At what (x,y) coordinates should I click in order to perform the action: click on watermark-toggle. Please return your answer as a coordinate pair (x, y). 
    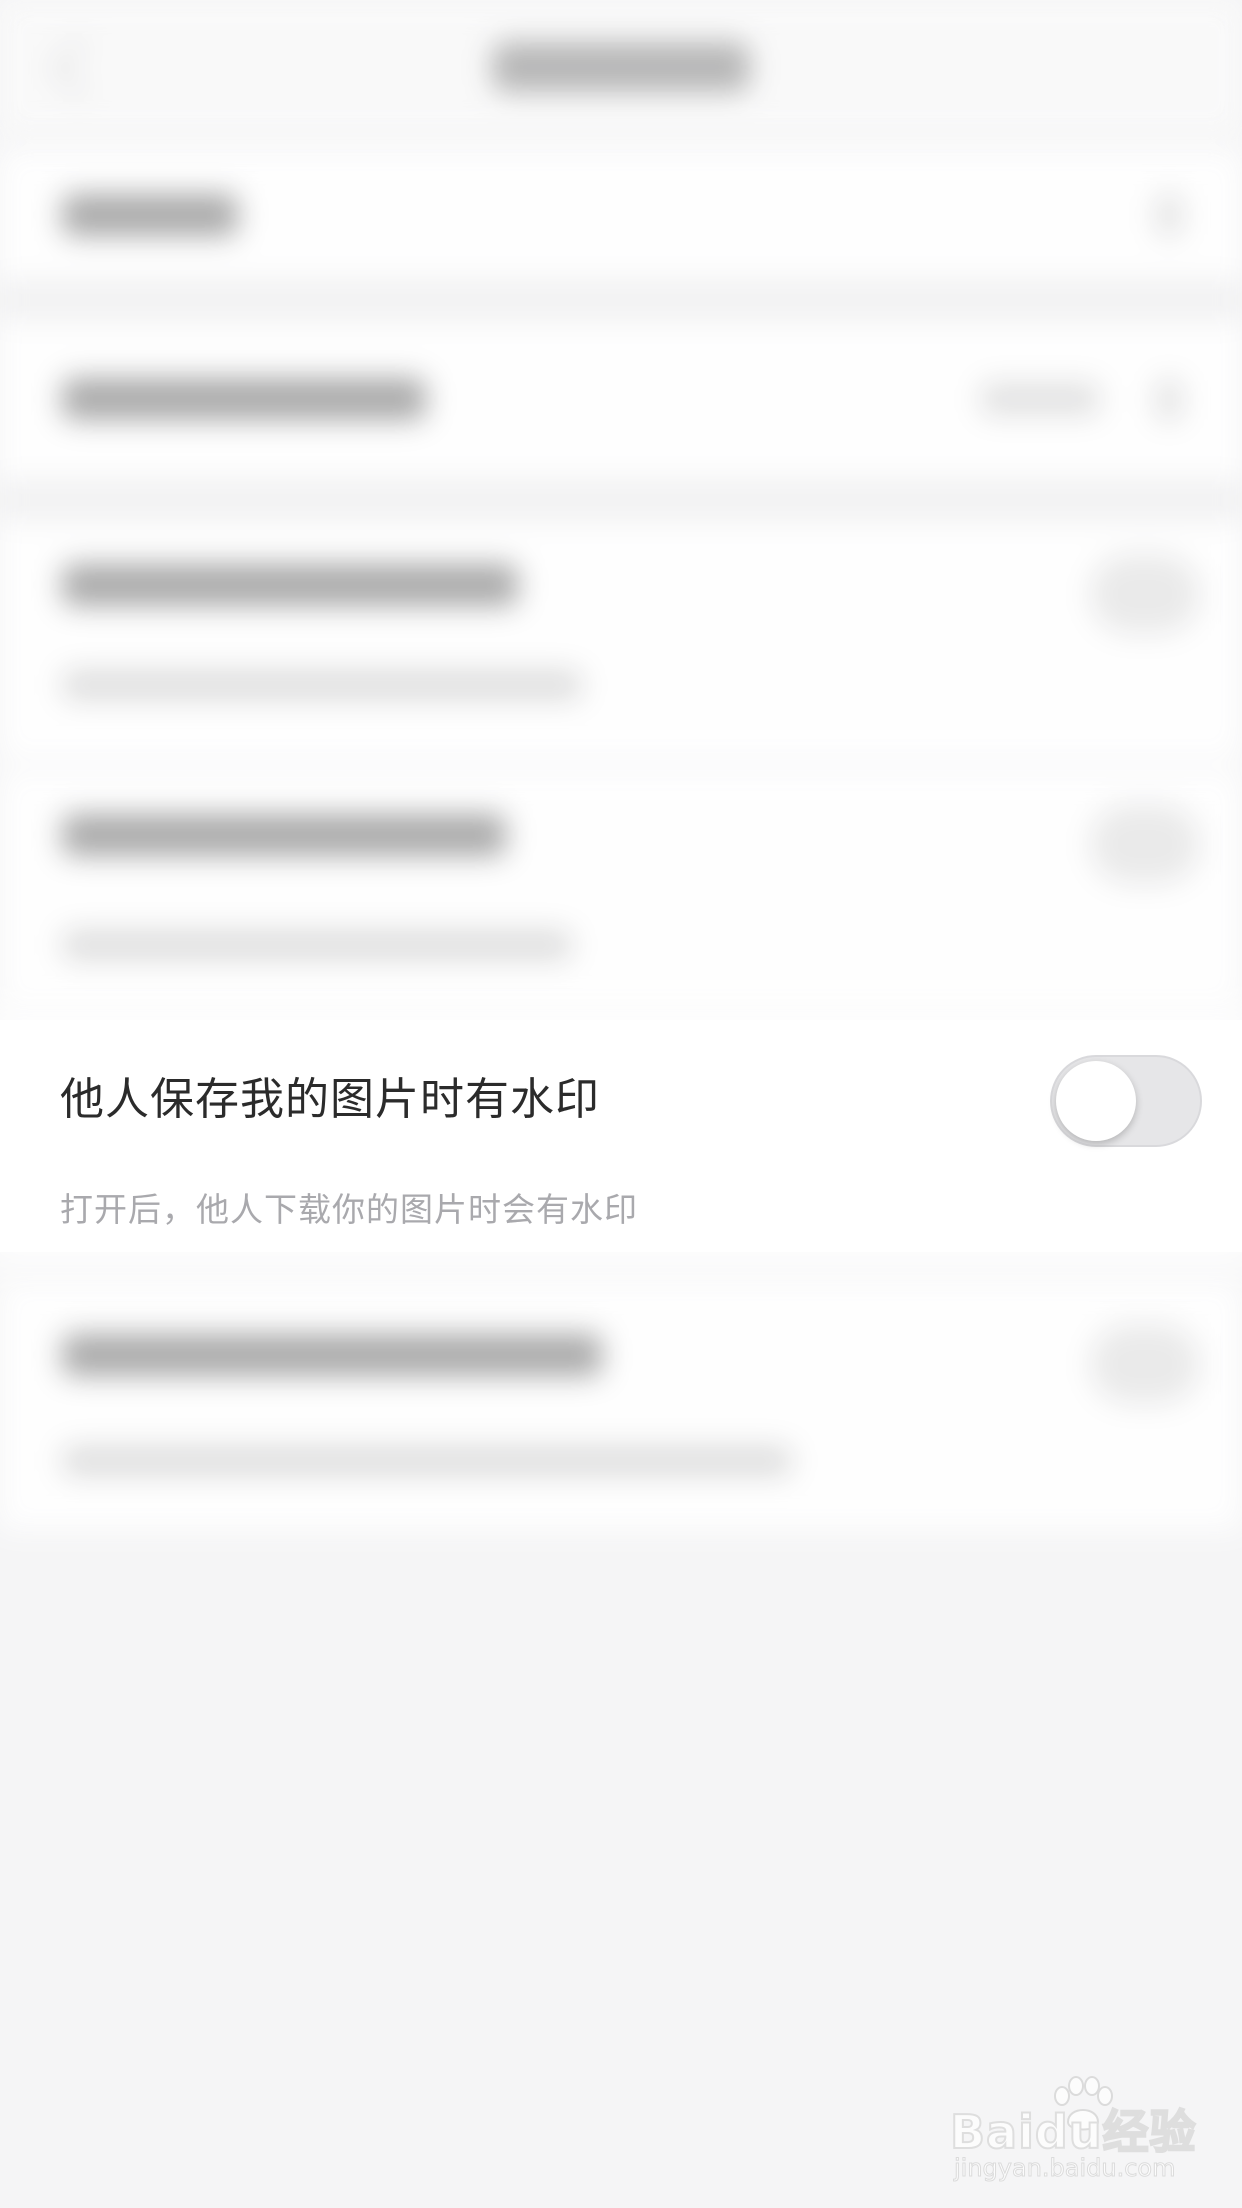
    Looking at the image, I should click on (1126, 1101).